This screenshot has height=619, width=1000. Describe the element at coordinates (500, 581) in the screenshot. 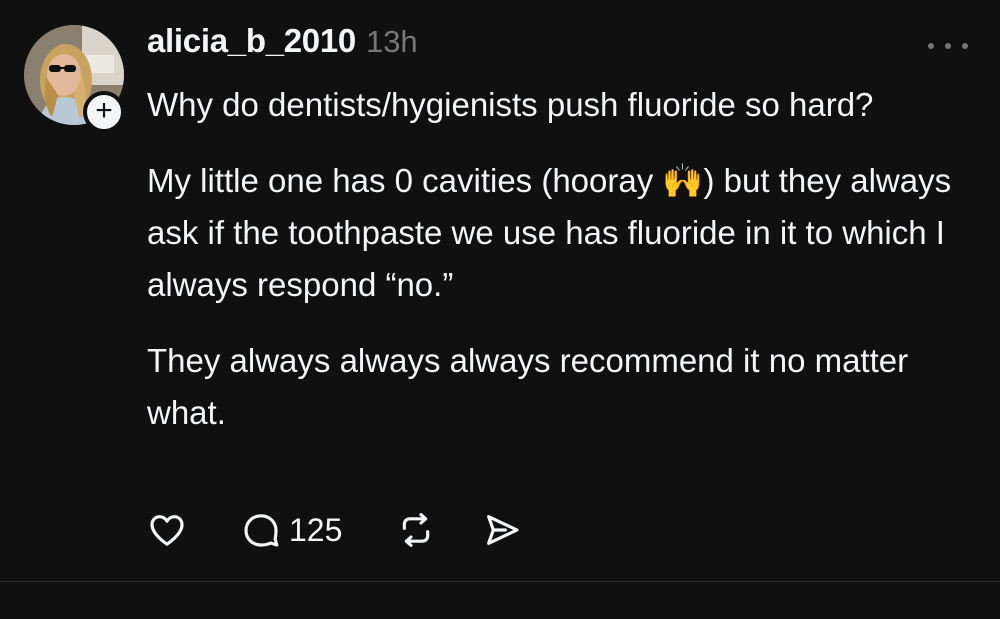

I see `post-divider` at that location.